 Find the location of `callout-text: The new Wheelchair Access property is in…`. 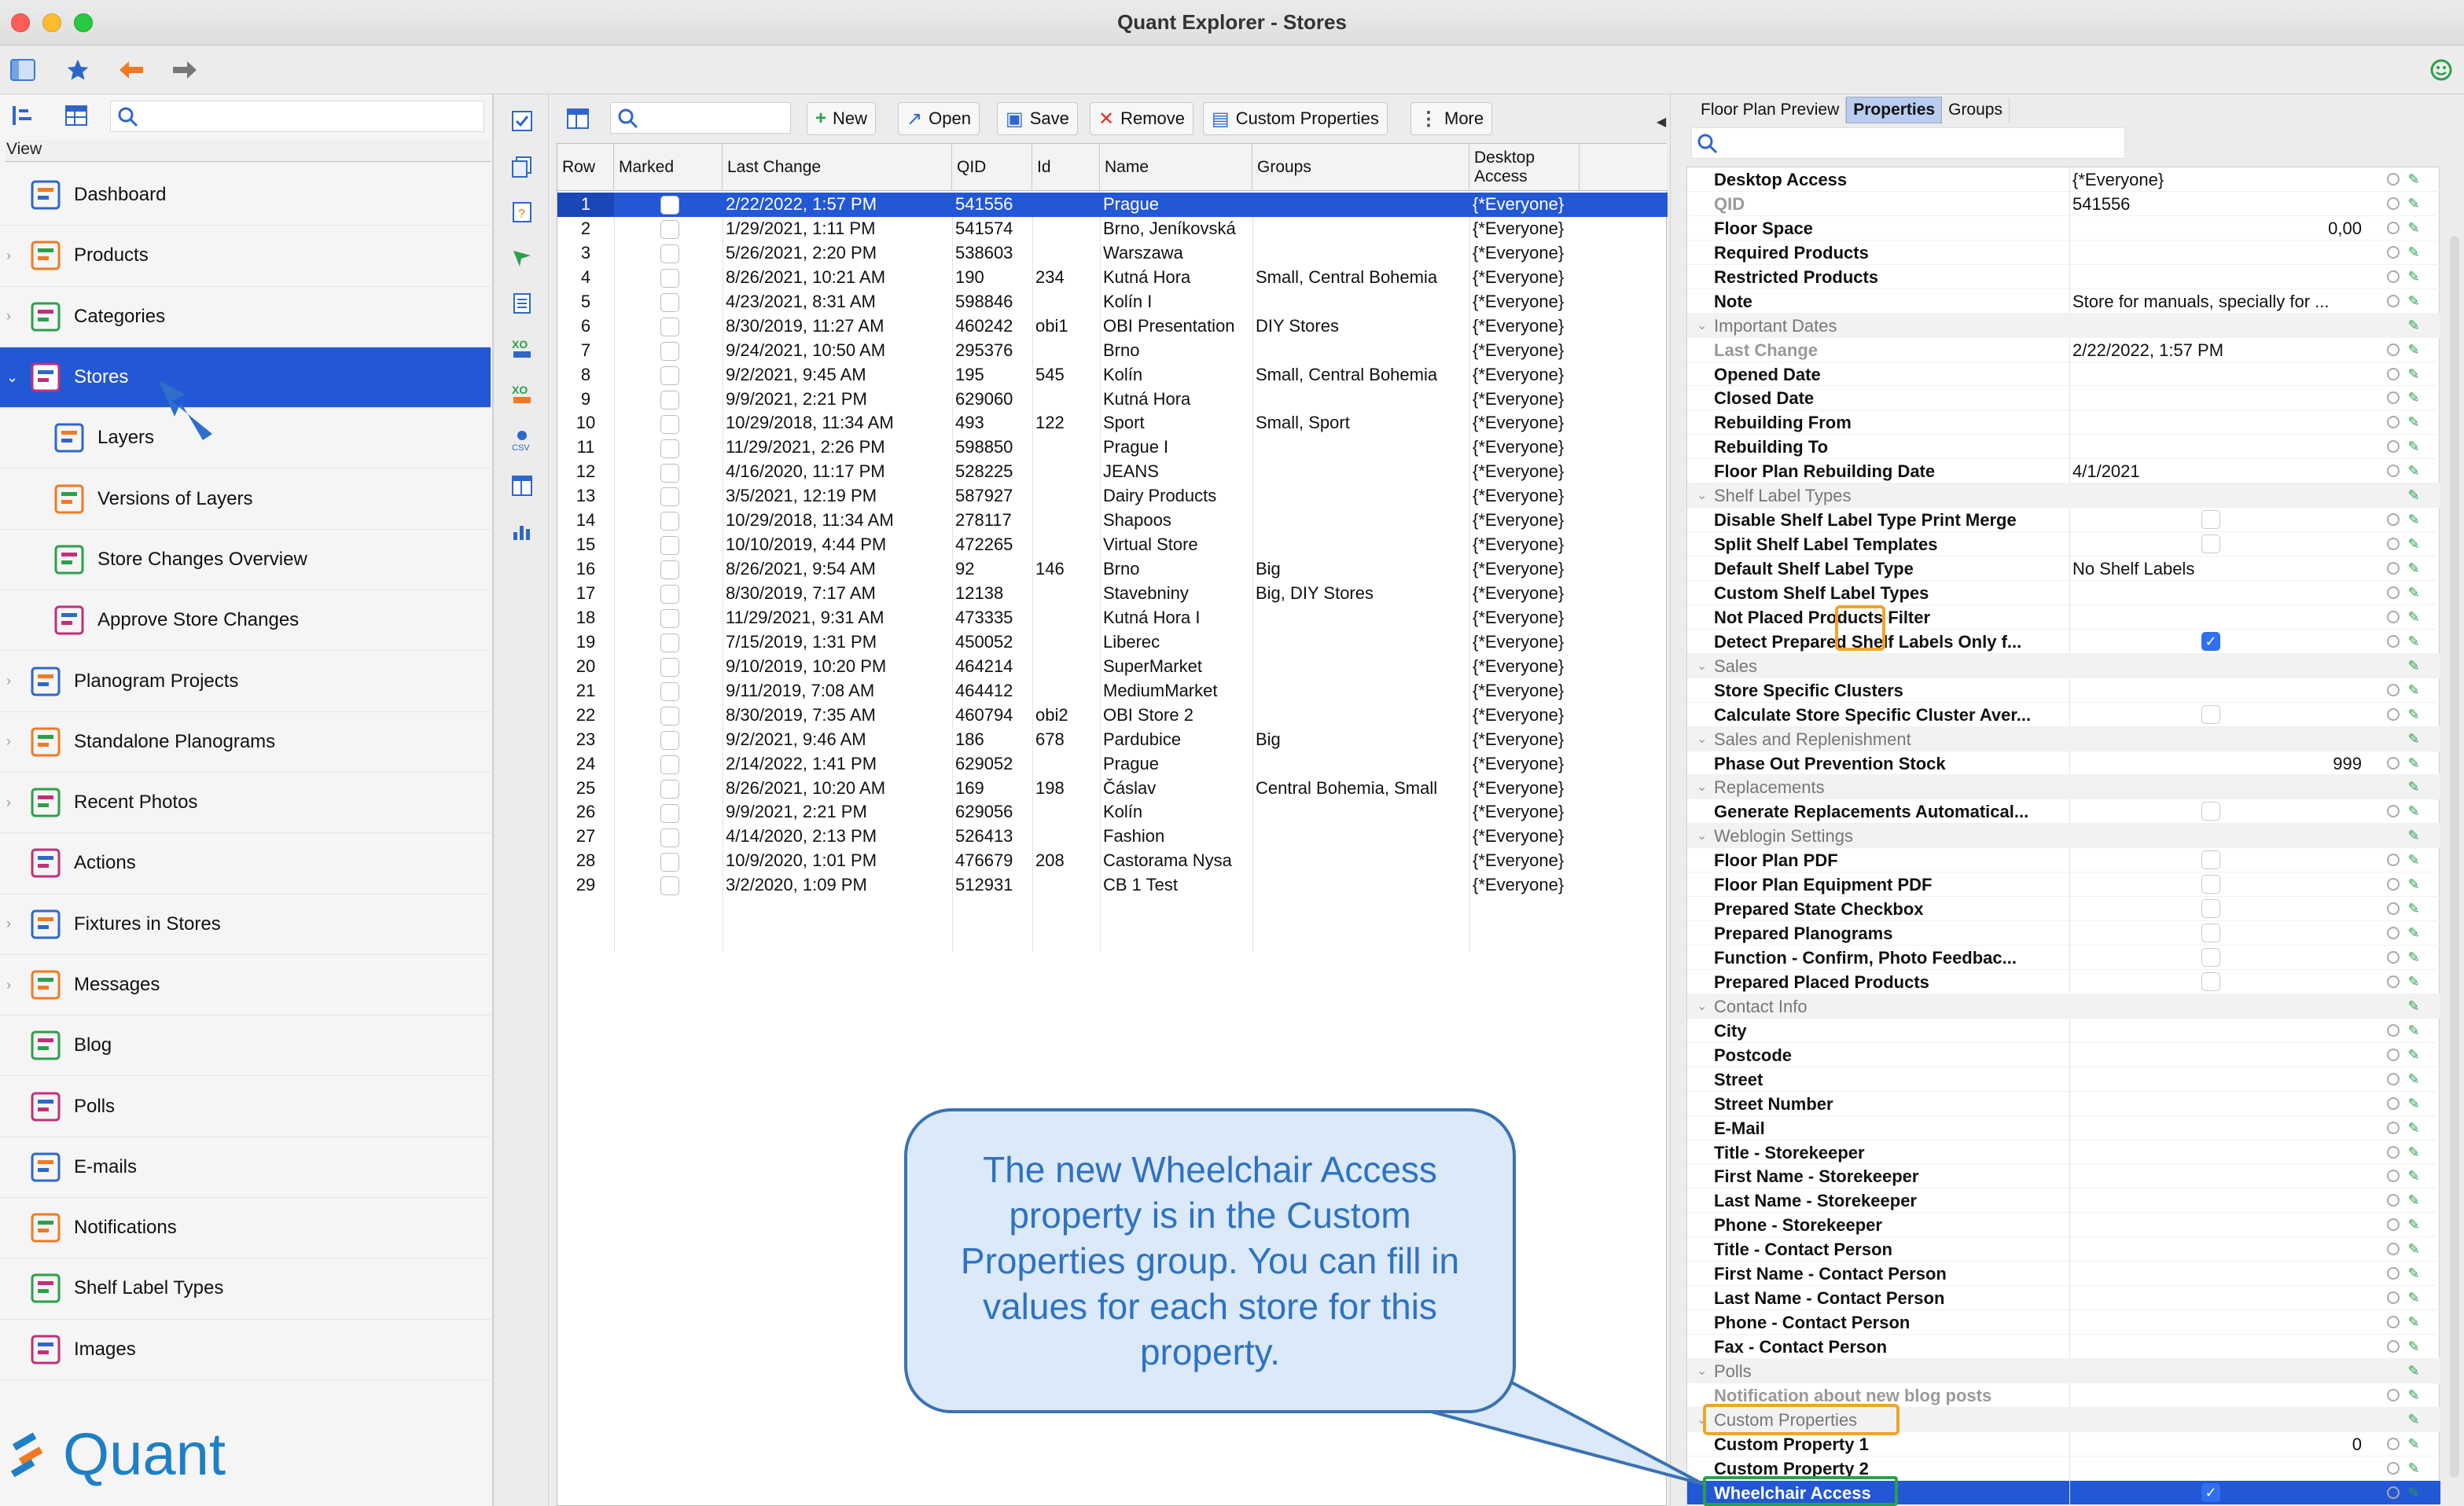

callout-text: The new Wheelchair Access property is in… is located at coordinates (1210, 1260).